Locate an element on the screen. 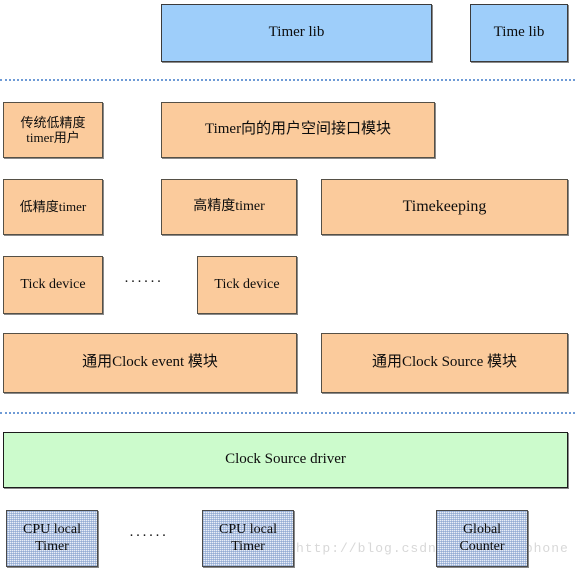 Image resolution: width=575 pixels, height=572 pixels. box-generic-clock-source-module-label: 通用Clock Source 模块 is located at coordinates (444, 362).